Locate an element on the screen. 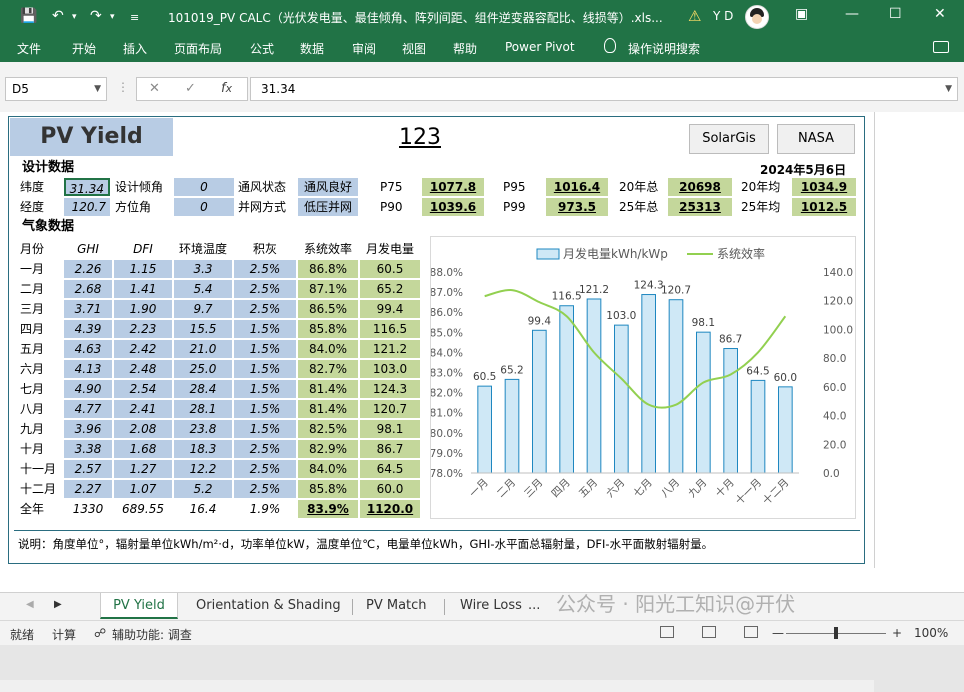 Image resolution: width=964 pixels, height=692 pixels. p99-cell: 973.5 is located at coordinates (577, 207).